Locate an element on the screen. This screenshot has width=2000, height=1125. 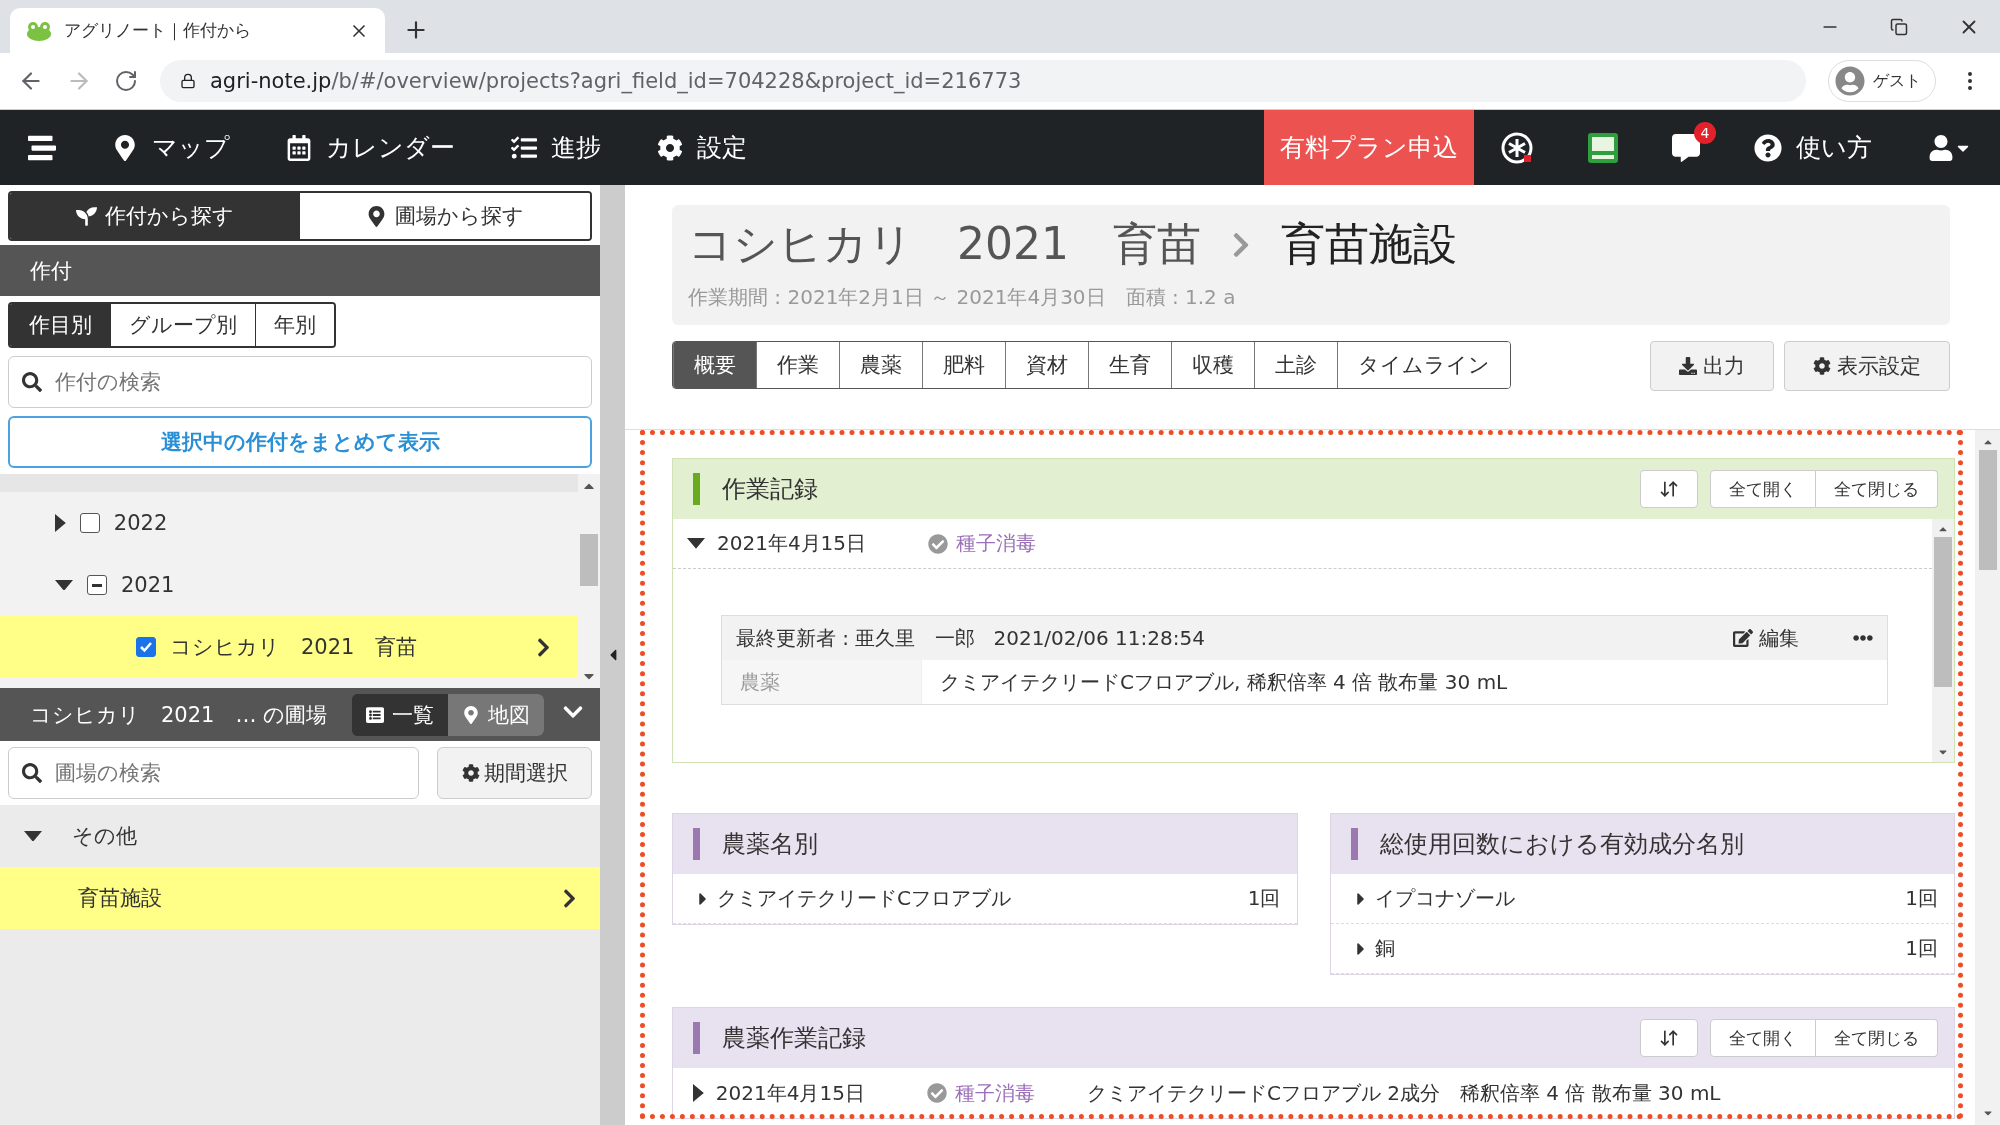
card-title: 総使用回数における有効成分名別 is located at coordinates (1561, 844).